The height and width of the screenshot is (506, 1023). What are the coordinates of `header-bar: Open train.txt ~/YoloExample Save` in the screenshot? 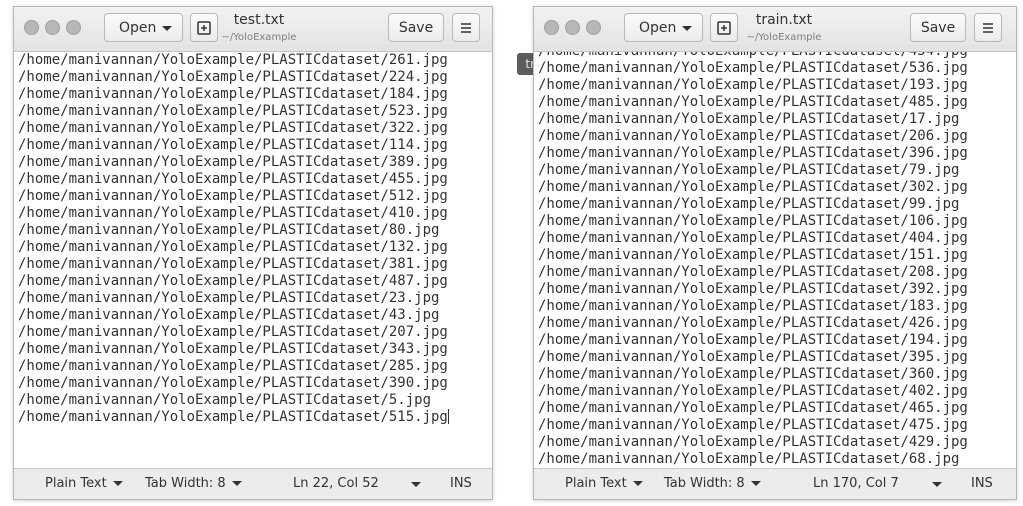 It's located at (775, 29).